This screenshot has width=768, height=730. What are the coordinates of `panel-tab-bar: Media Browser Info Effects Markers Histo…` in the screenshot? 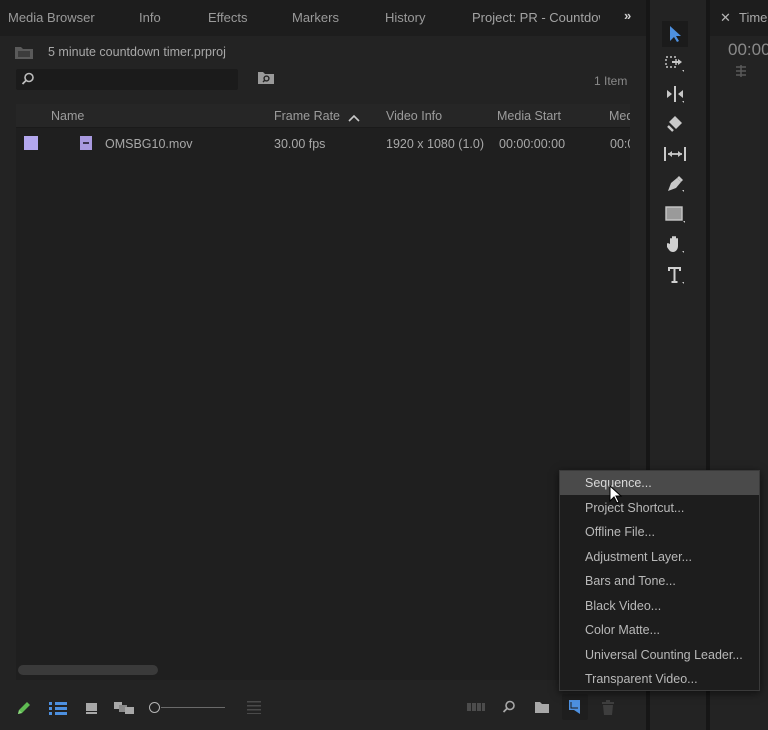 It's located at (323, 18).